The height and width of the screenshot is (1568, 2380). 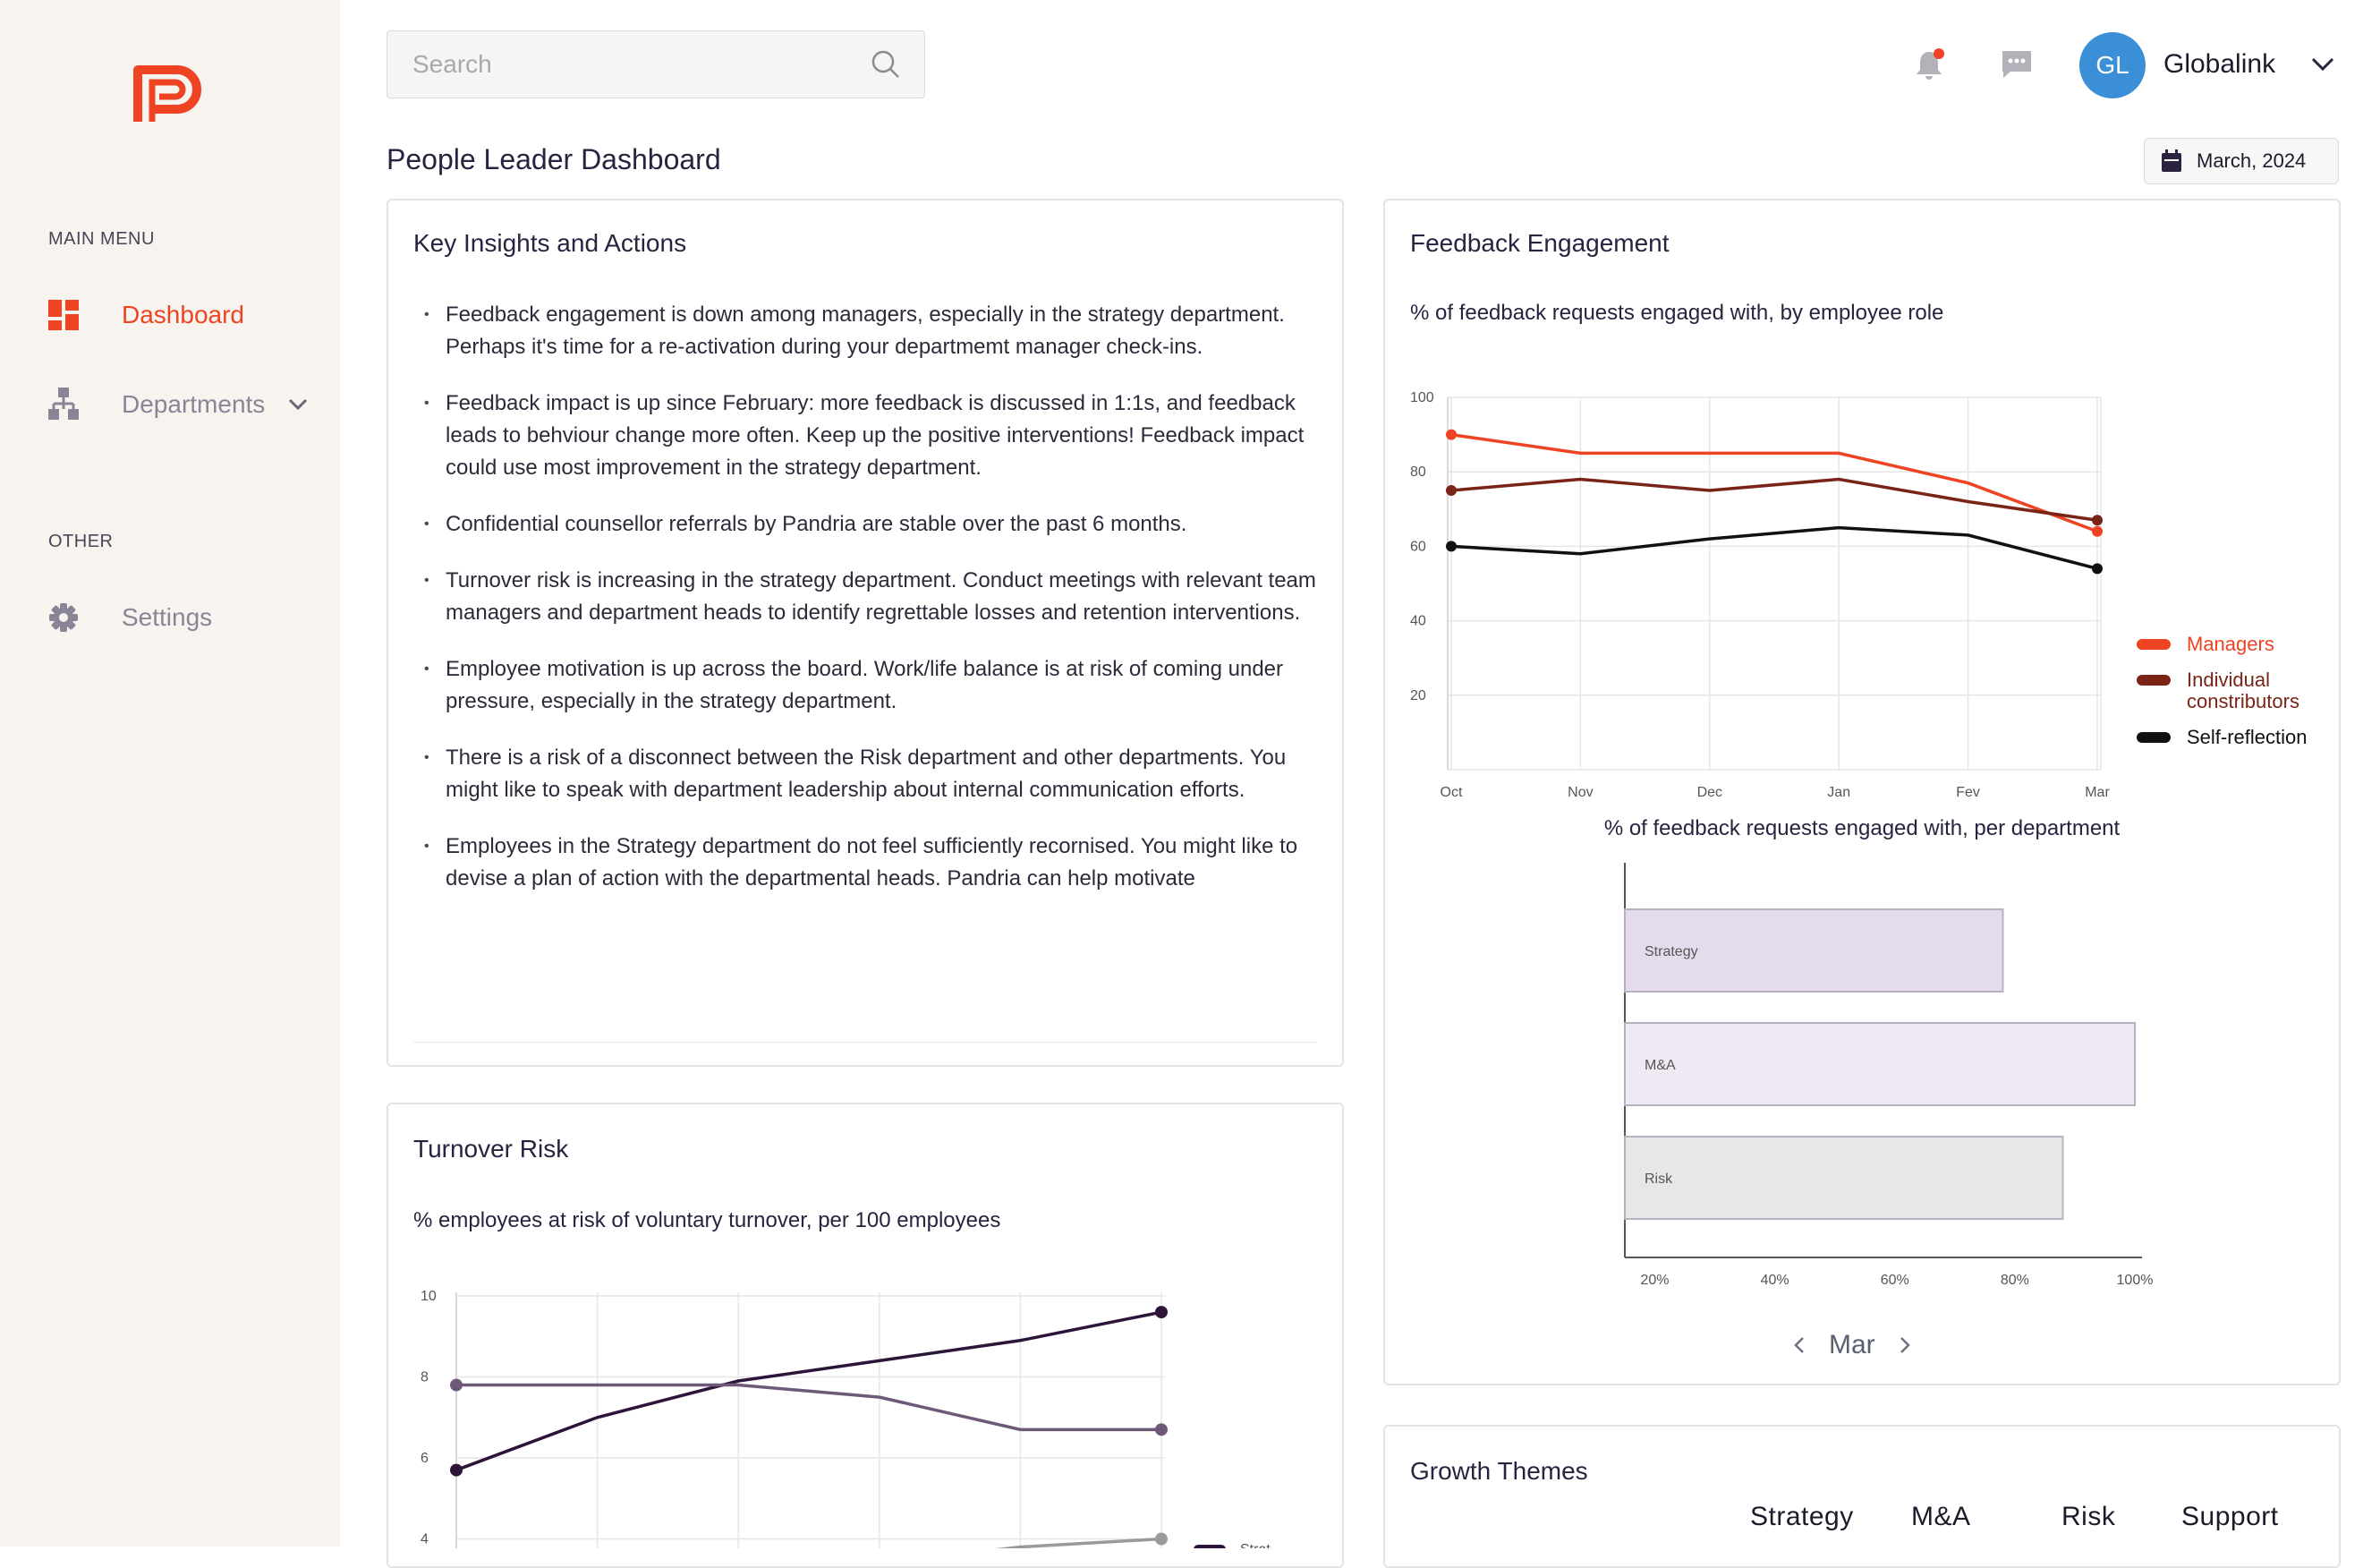 I want to click on legend-item-self-reflection: Self-reflection, so click(x=2235, y=737).